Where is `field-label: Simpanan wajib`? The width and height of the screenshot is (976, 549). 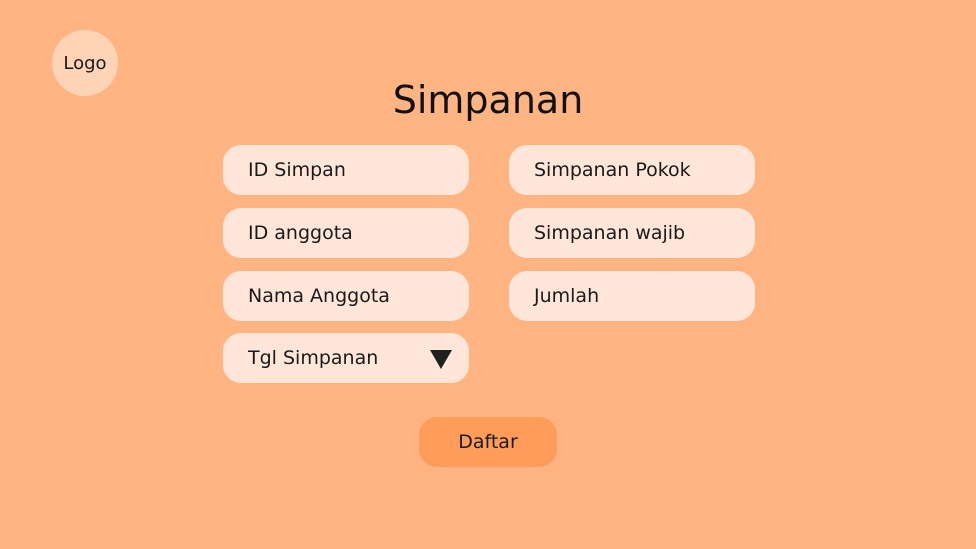 field-label: Simpanan wajib is located at coordinates (610, 233).